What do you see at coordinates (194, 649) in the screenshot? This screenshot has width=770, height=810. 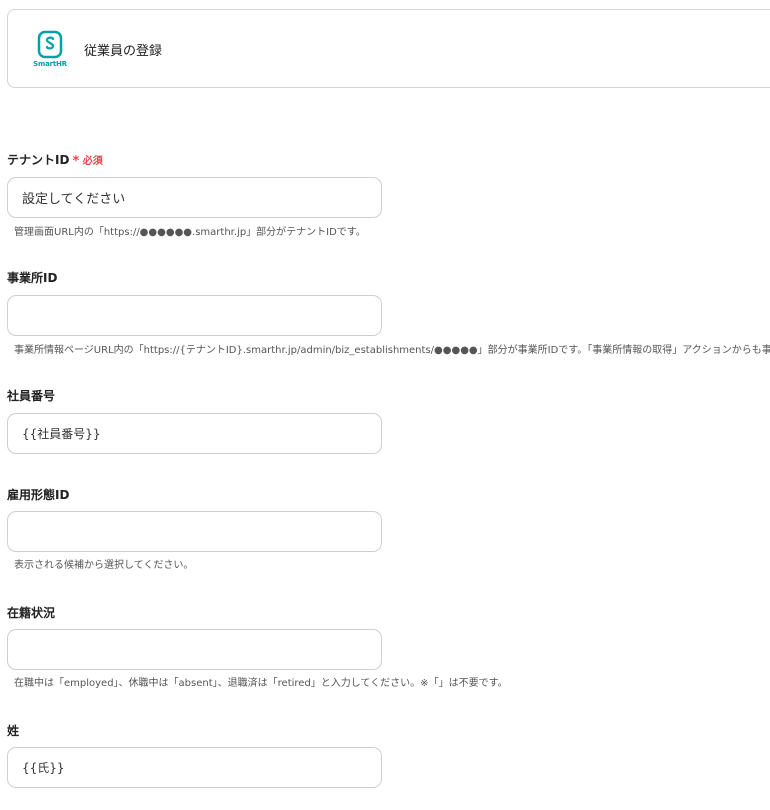 I see `enrollment-status-input` at bounding box center [194, 649].